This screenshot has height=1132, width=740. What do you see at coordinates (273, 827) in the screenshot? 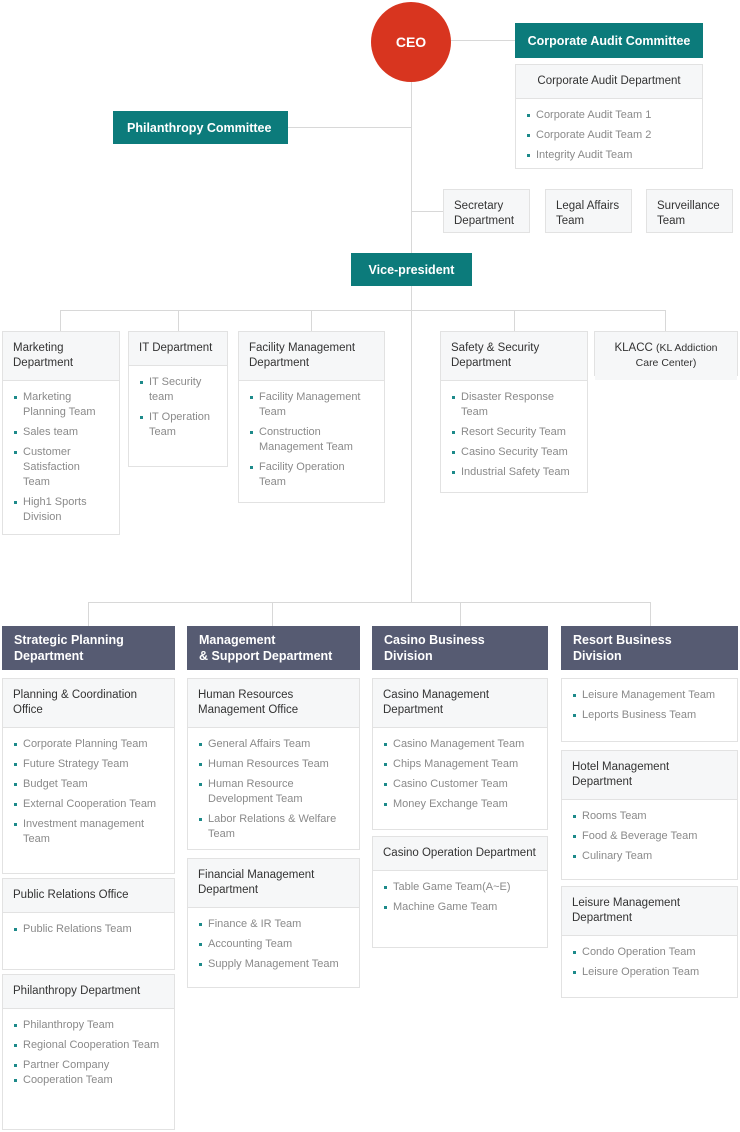
I see `list-item: Labor Relations & Welfare Team` at bounding box center [273, 827].